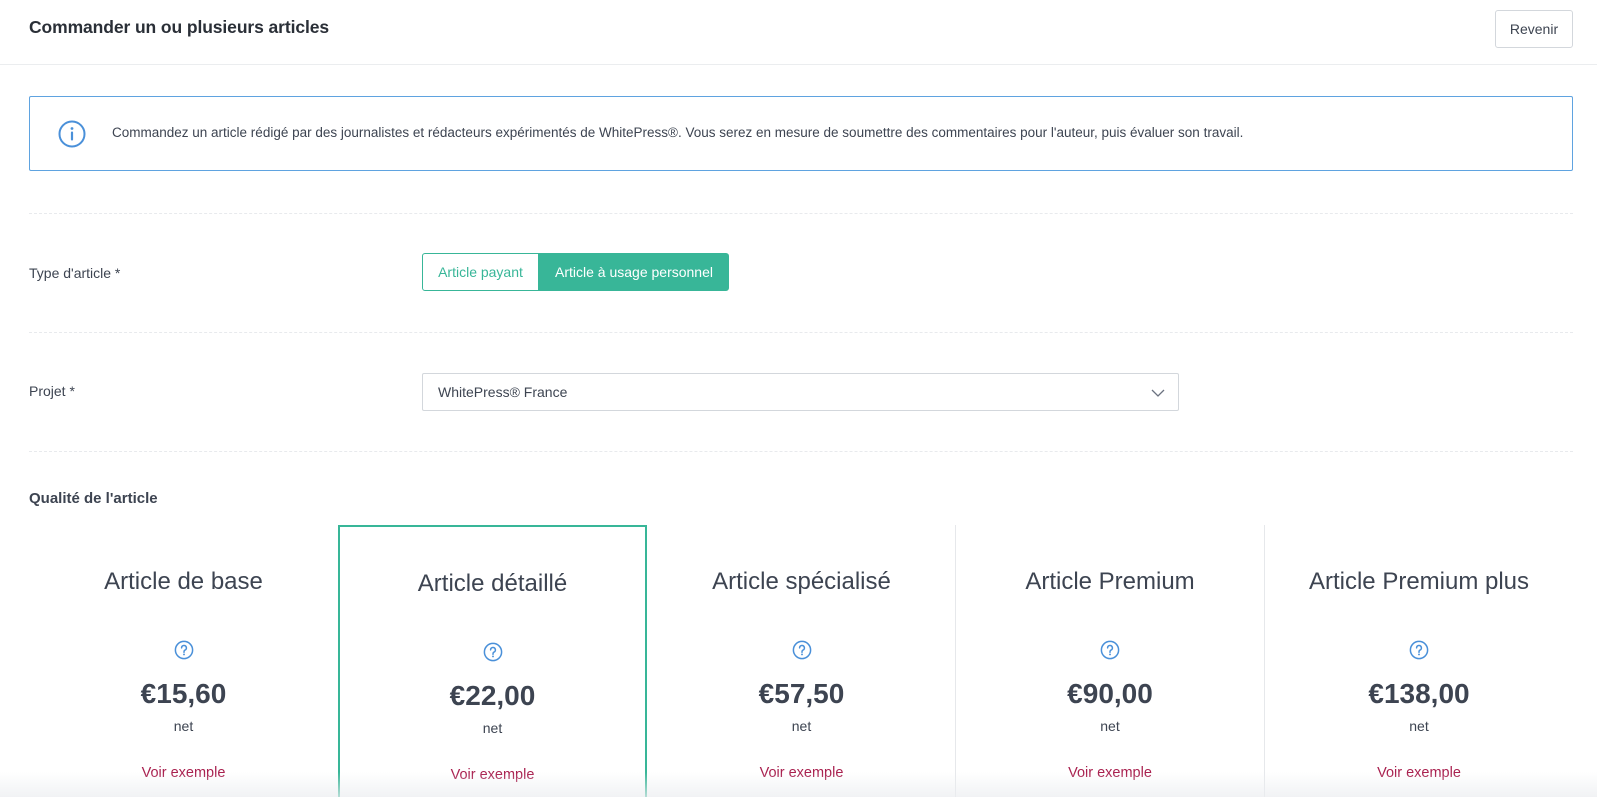 The height and width of the screenshot is (797, 1597). What do you see at coordinates (503, 392) in the screenshot?
I see `project-selected-value: WhitePress® France` at bounding box center [503, 392].